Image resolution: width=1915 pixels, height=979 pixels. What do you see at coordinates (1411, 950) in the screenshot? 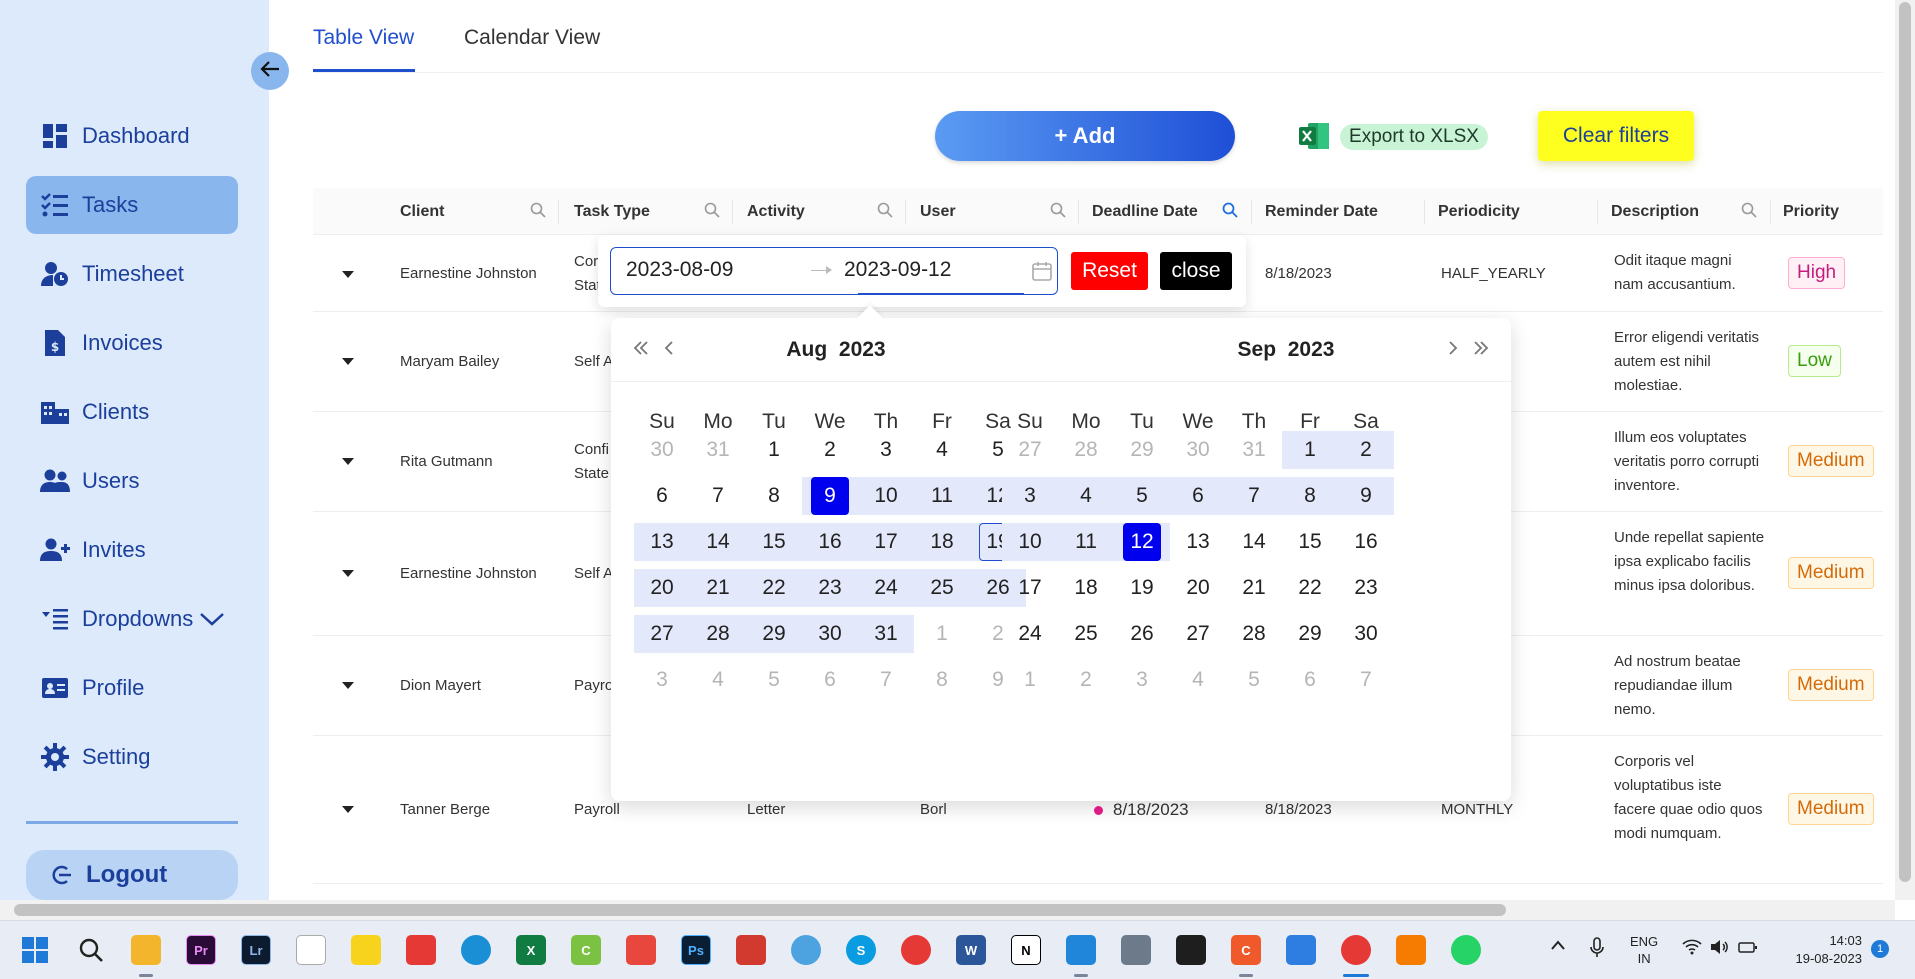
I see `vlc-icon` at bounding box center [1411, 950].